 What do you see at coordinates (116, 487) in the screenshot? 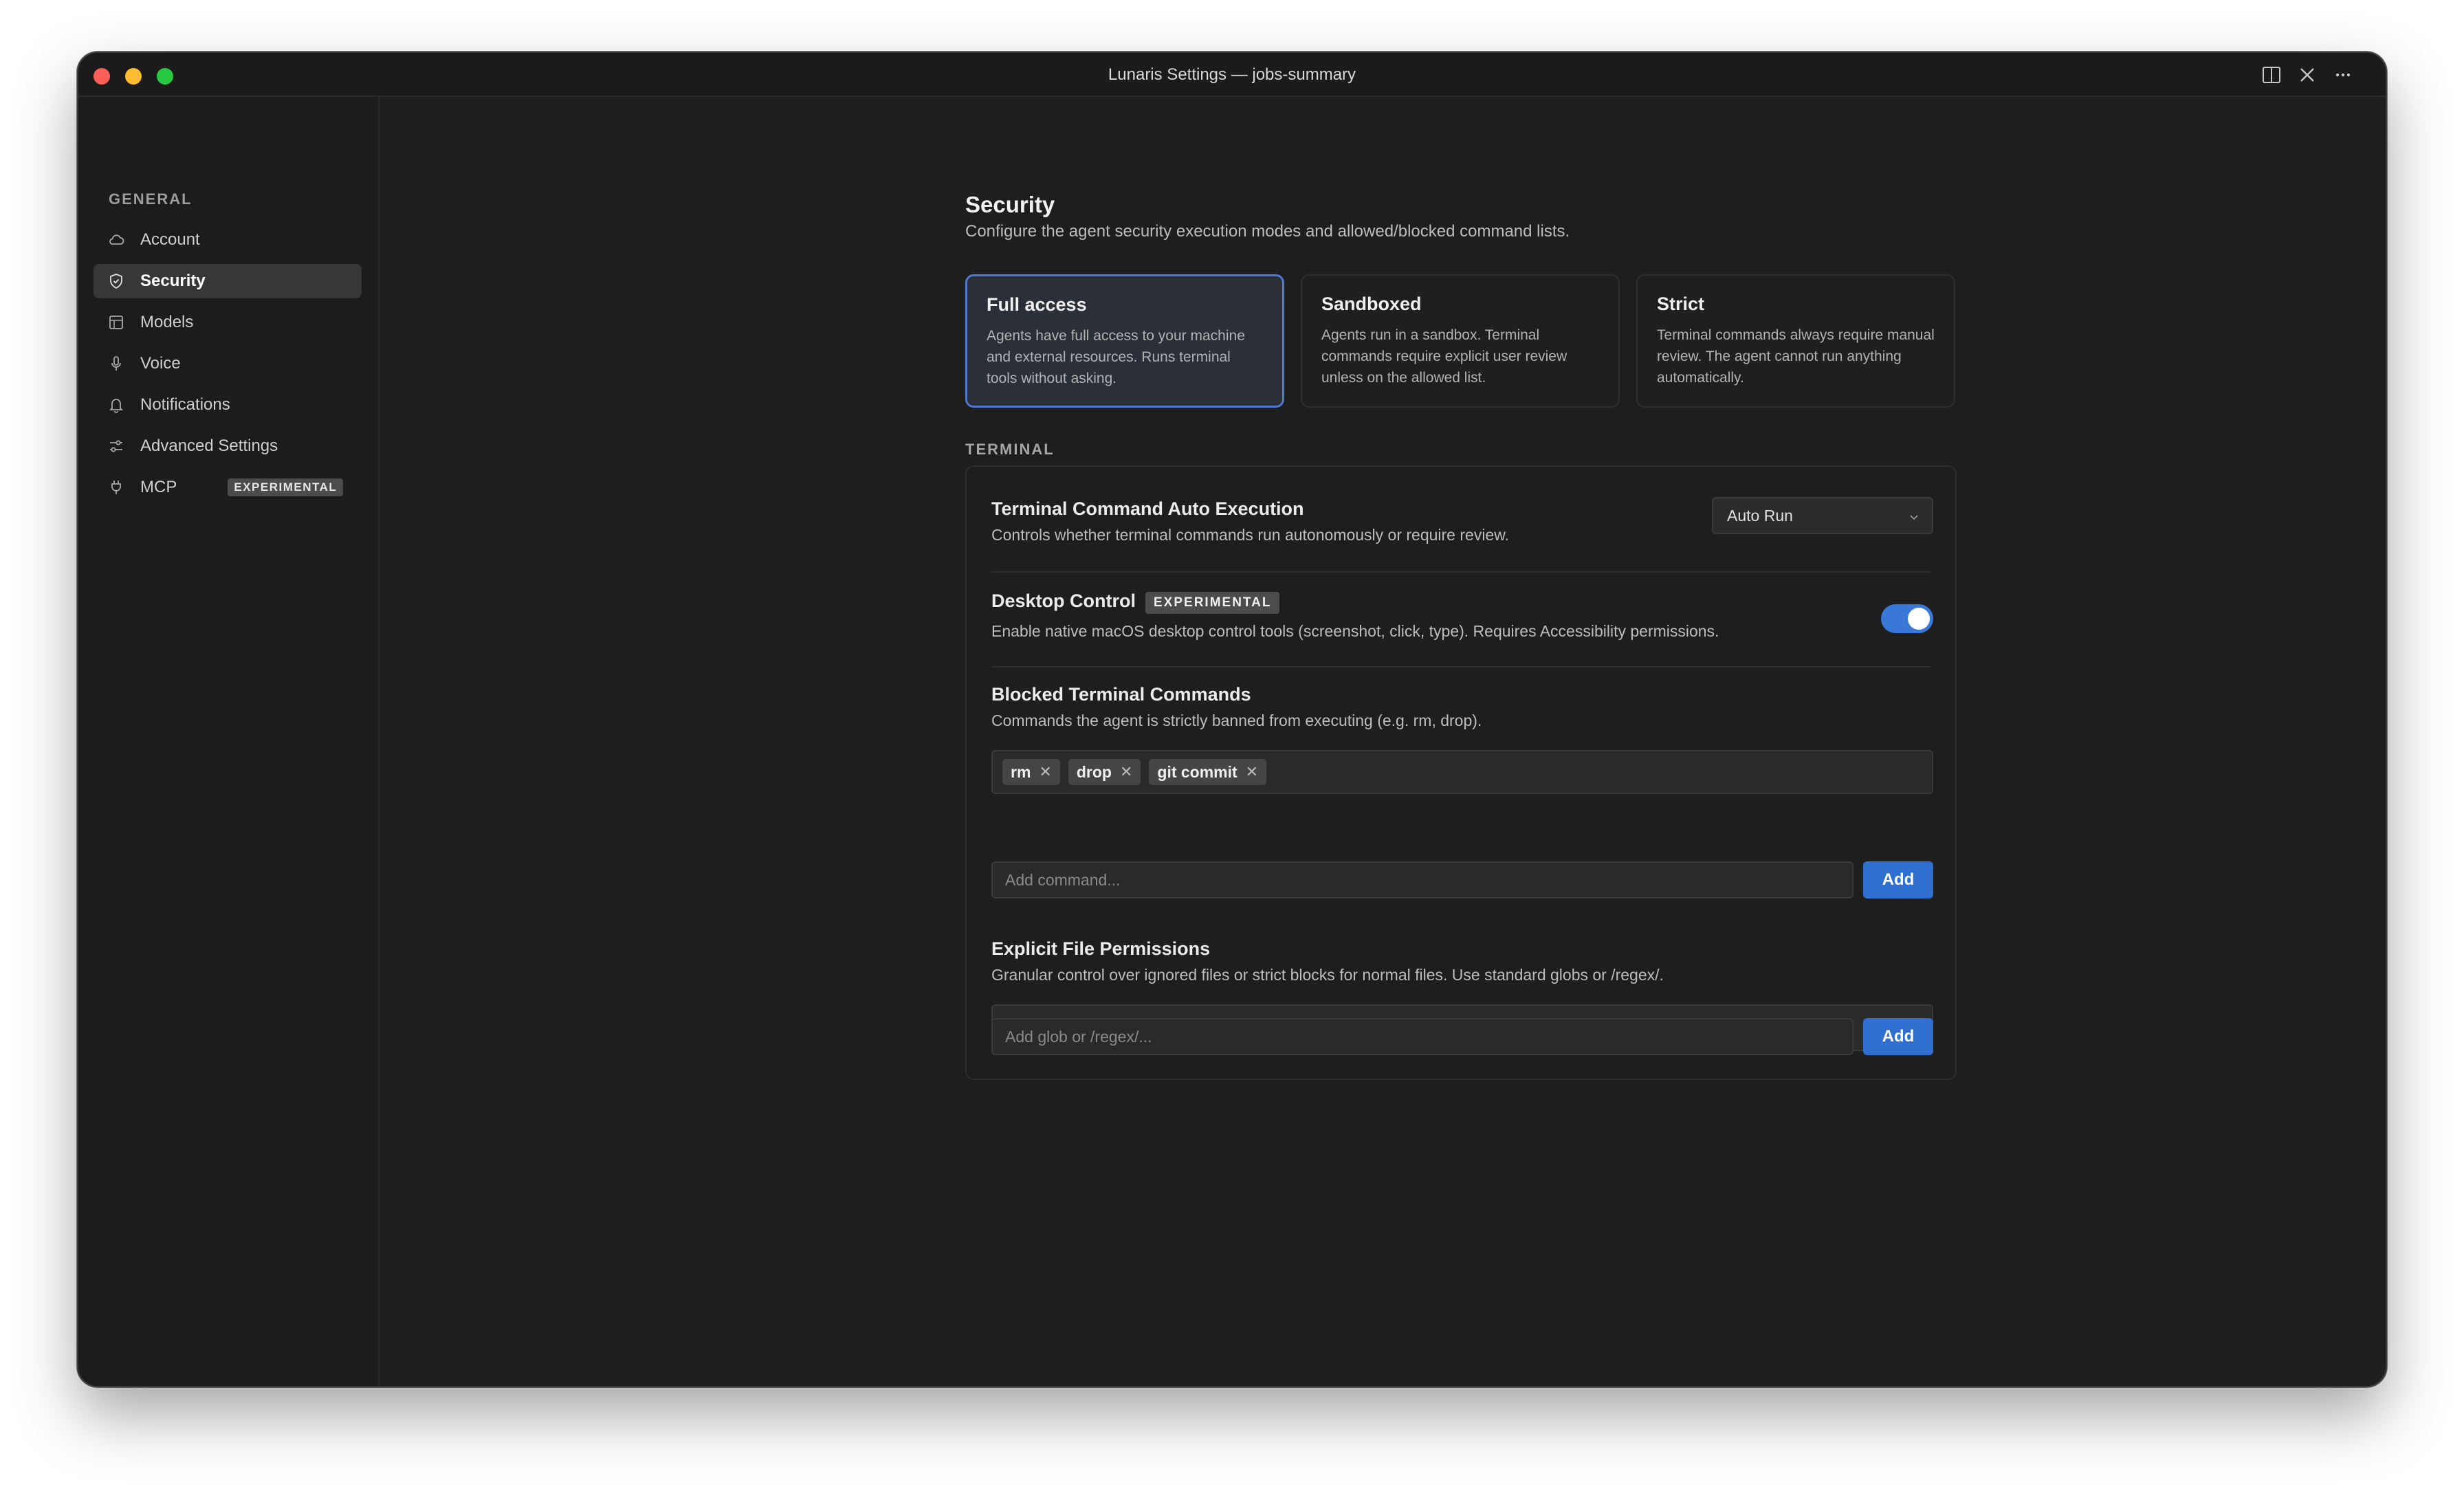
I see `plug-icon` at bounding box center [116, 487].